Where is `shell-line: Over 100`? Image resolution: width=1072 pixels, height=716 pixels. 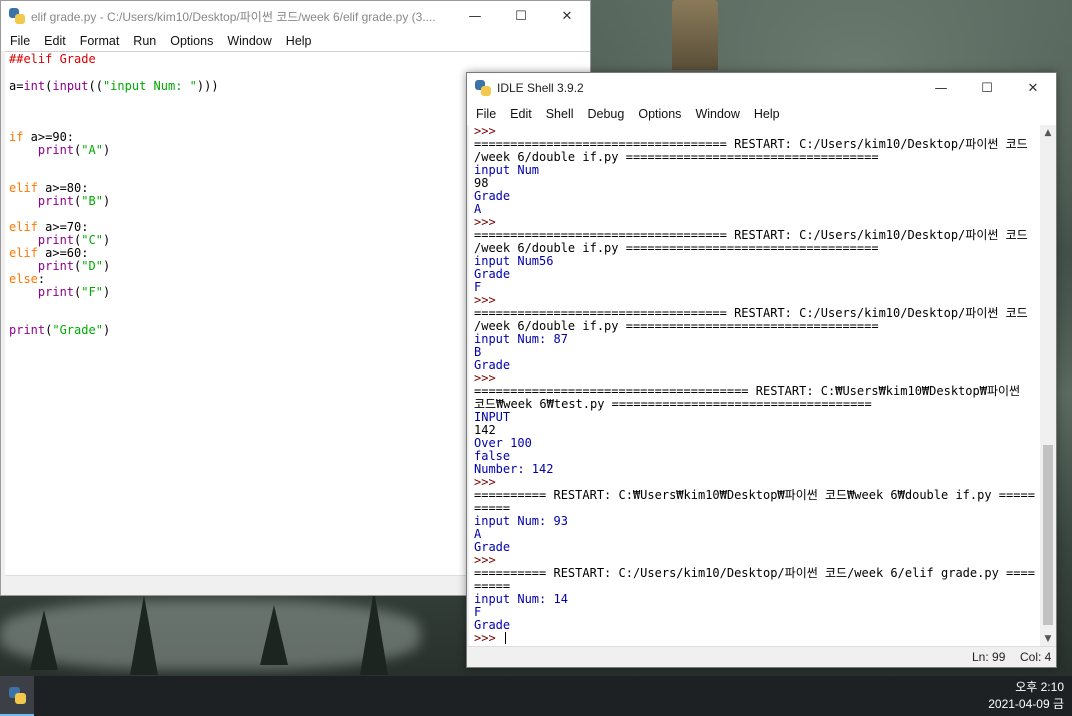 shell-line: Over 100 is located at coordinates (503, 443).